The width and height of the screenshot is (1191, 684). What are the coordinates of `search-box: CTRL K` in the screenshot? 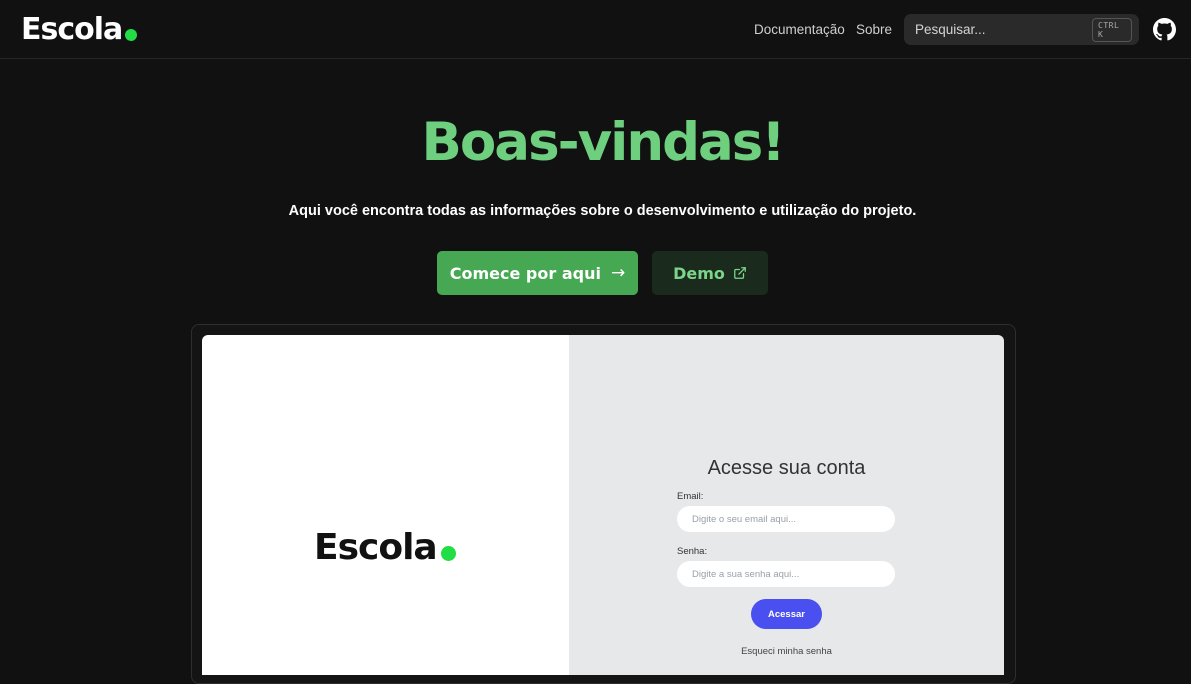 It's located at (1021, 29).